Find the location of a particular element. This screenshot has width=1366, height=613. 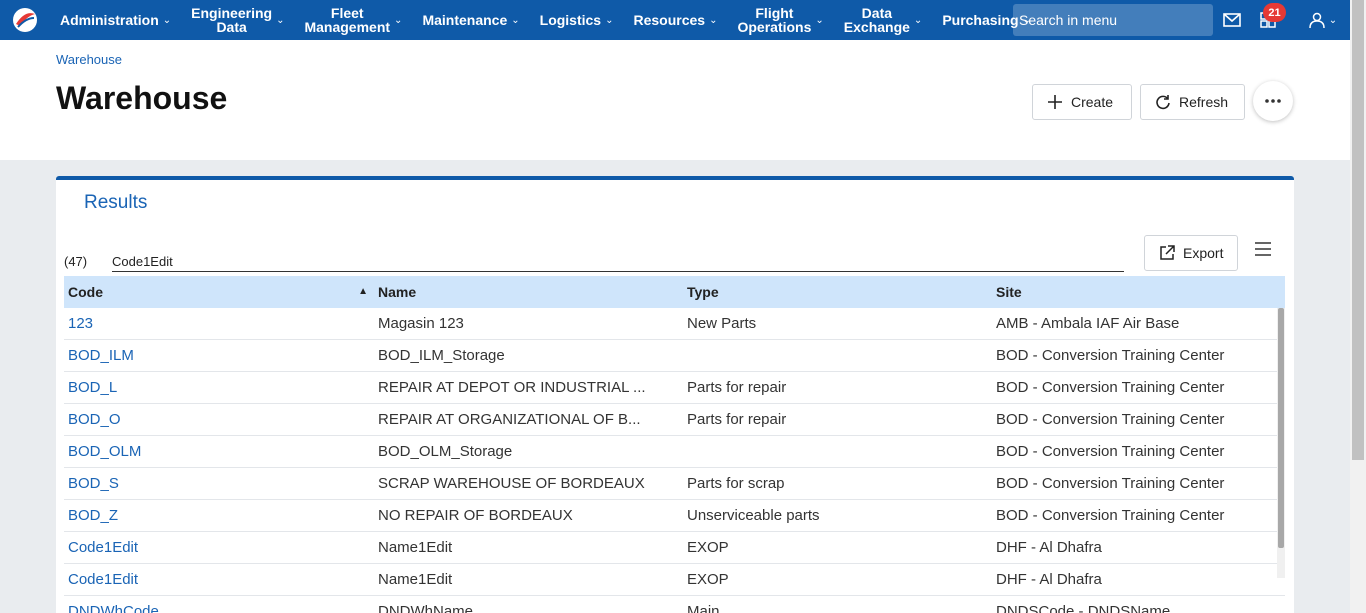

more-options-button is located at coordinates (1273, 101).